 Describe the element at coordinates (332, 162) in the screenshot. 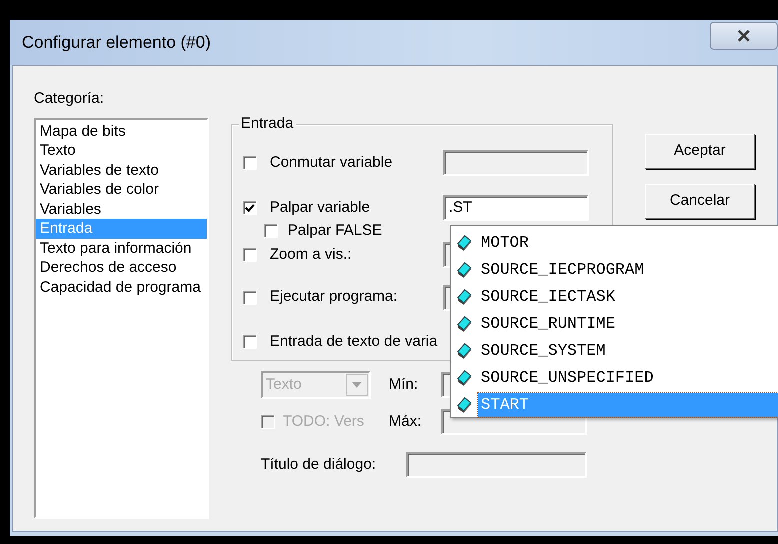

I see `checkbox-label: Conmutar variable` at that location.